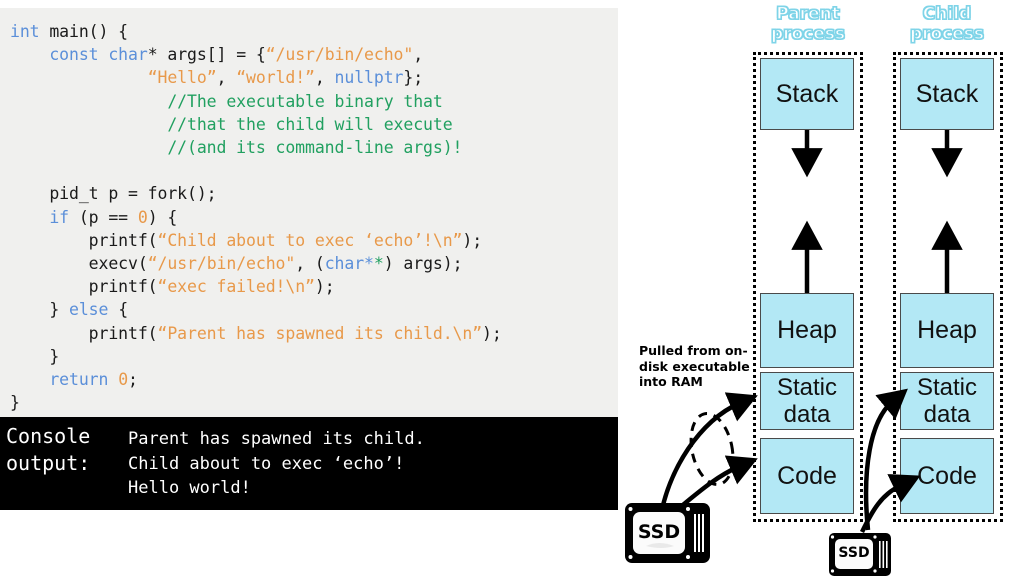  I want to click on code-token: ) {, so click(162, 217).